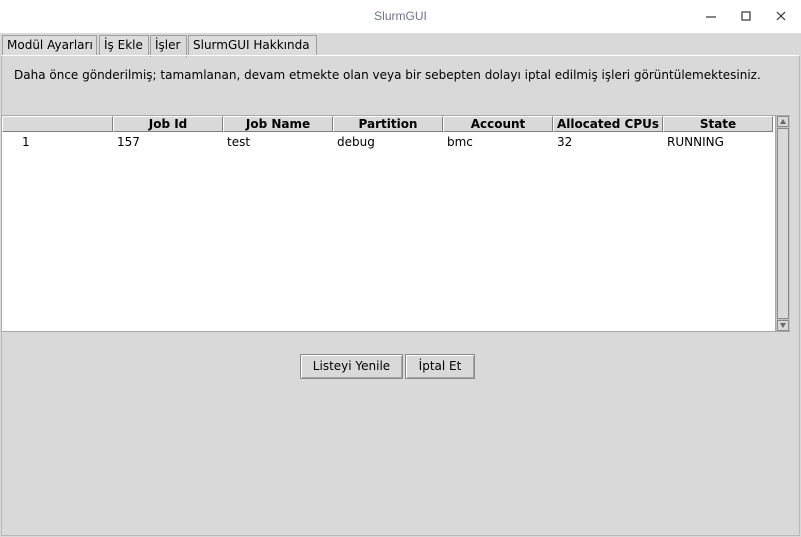  I want to click on column-header-account: Account, so click(498, 124).